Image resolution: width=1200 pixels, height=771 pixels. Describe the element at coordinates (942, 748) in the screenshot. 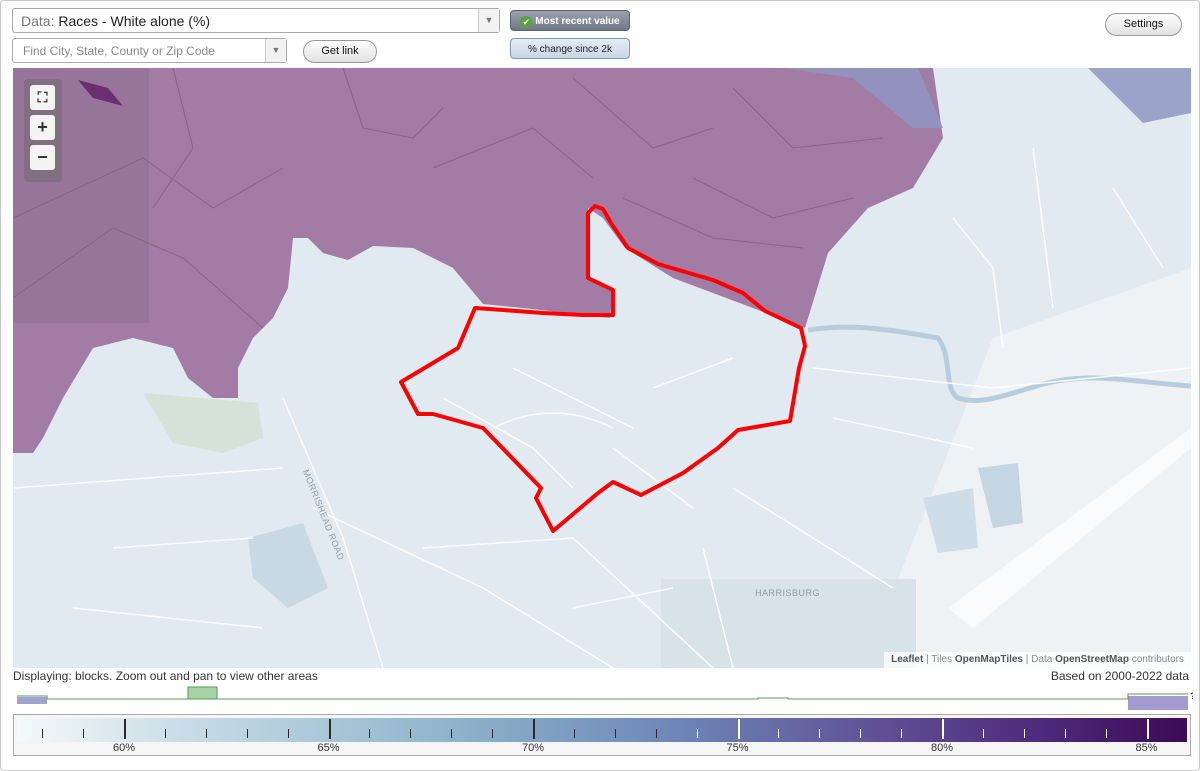

I see `legend-label: 80%` at that location.